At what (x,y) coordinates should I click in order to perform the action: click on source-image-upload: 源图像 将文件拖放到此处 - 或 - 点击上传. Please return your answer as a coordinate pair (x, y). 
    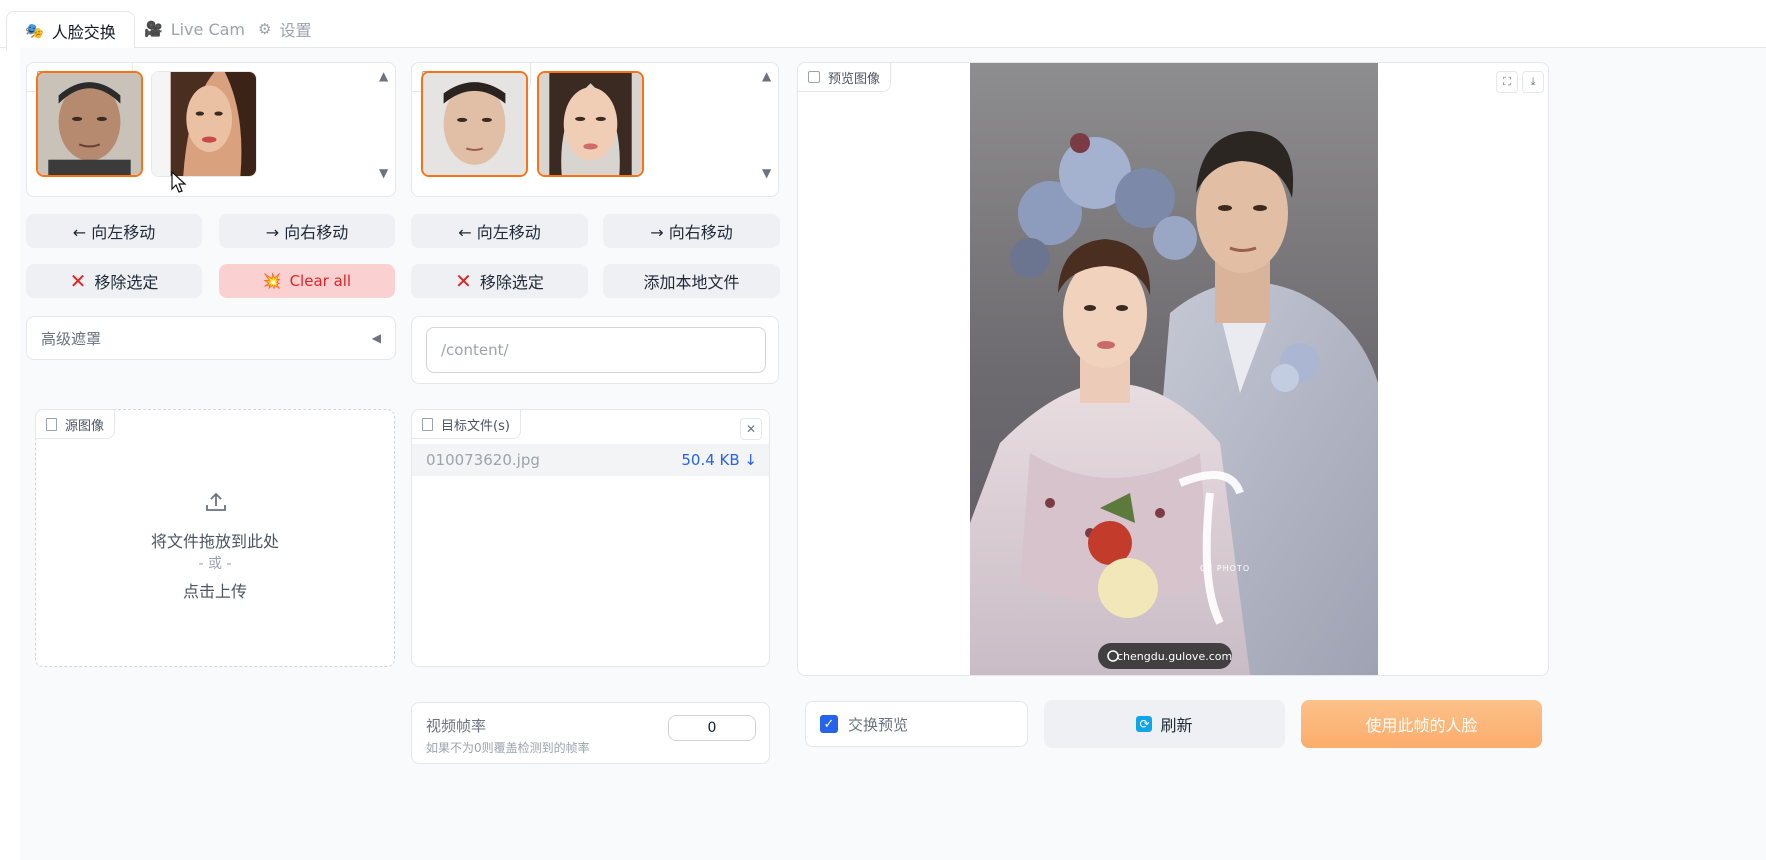
    Looking at the image, I should click on (215, 538).